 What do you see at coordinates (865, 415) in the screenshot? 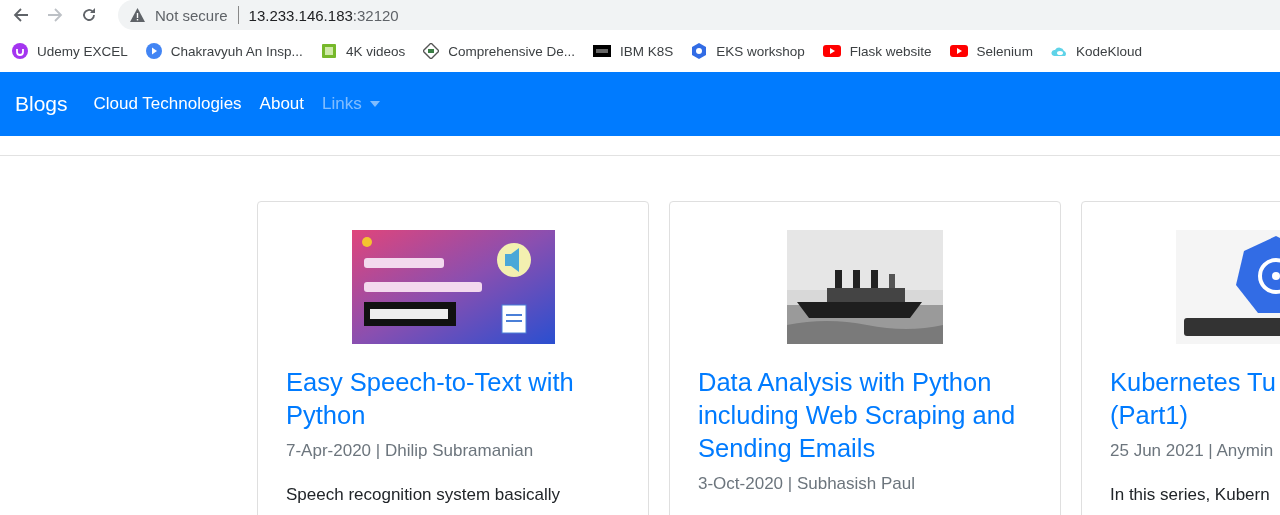
I see `post-title: Data Analysis with Python including Web Scraping and Sending Emails` at bounding box center [865, 415].